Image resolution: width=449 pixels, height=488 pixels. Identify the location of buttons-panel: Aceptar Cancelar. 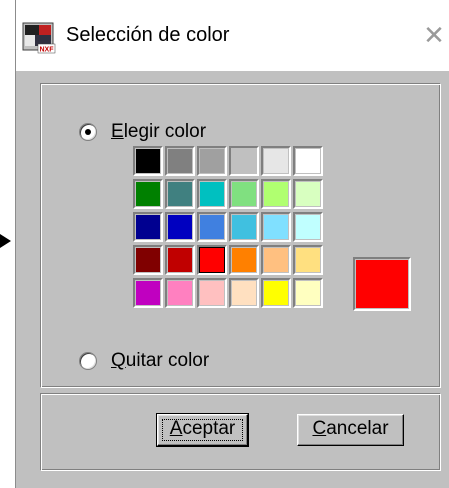
(240, 432).